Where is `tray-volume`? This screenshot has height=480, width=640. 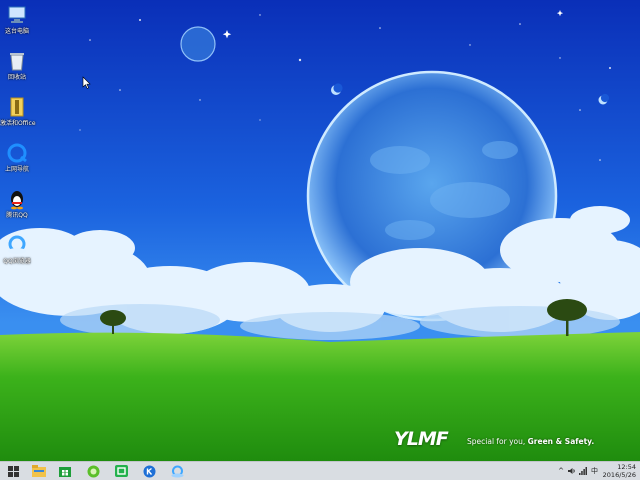
tray-volume is located at coordinates (572, 471).